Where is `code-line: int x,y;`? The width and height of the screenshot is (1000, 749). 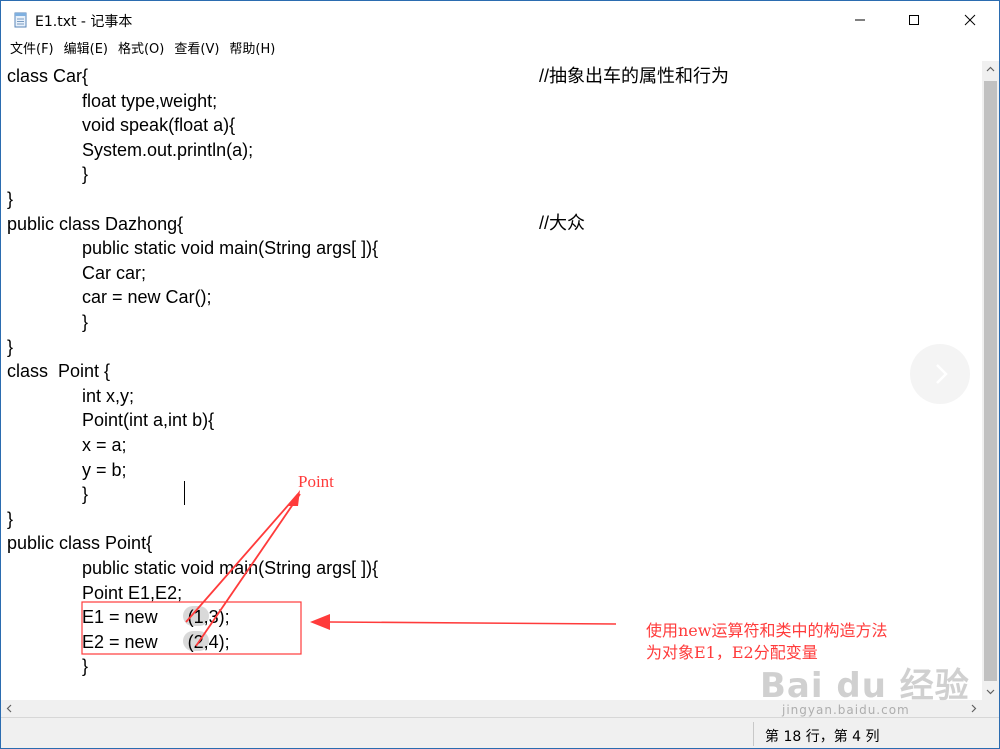
code-line: int x,y; is located at coordinates (71, 395).